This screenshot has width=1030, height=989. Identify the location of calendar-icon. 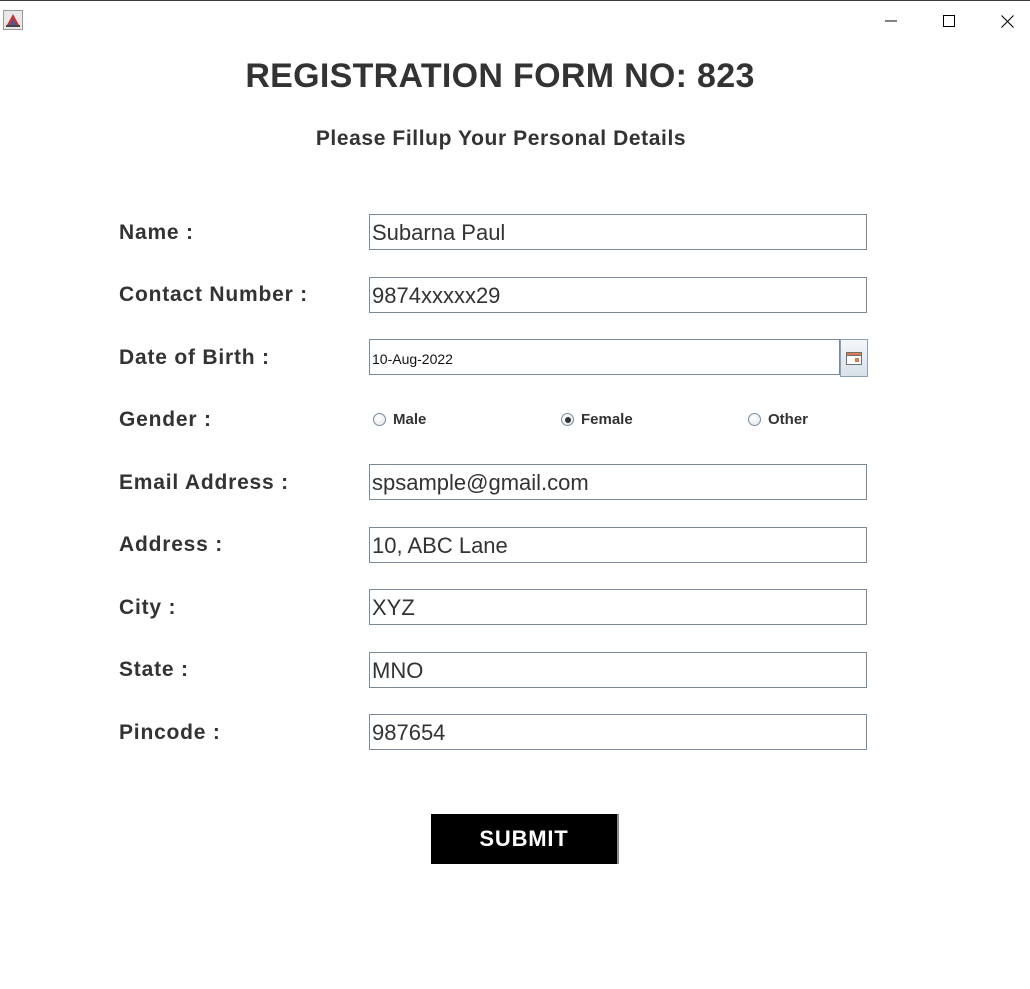
(854, 358).